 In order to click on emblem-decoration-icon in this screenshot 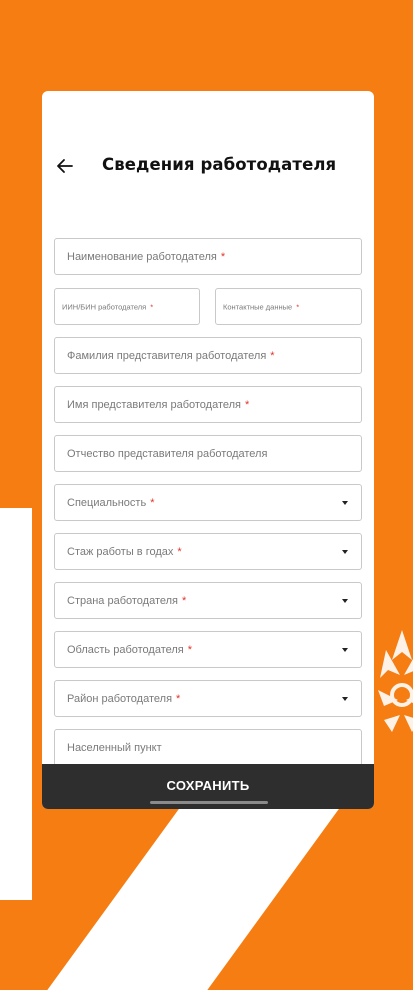, I will do `click(395, 681)`.